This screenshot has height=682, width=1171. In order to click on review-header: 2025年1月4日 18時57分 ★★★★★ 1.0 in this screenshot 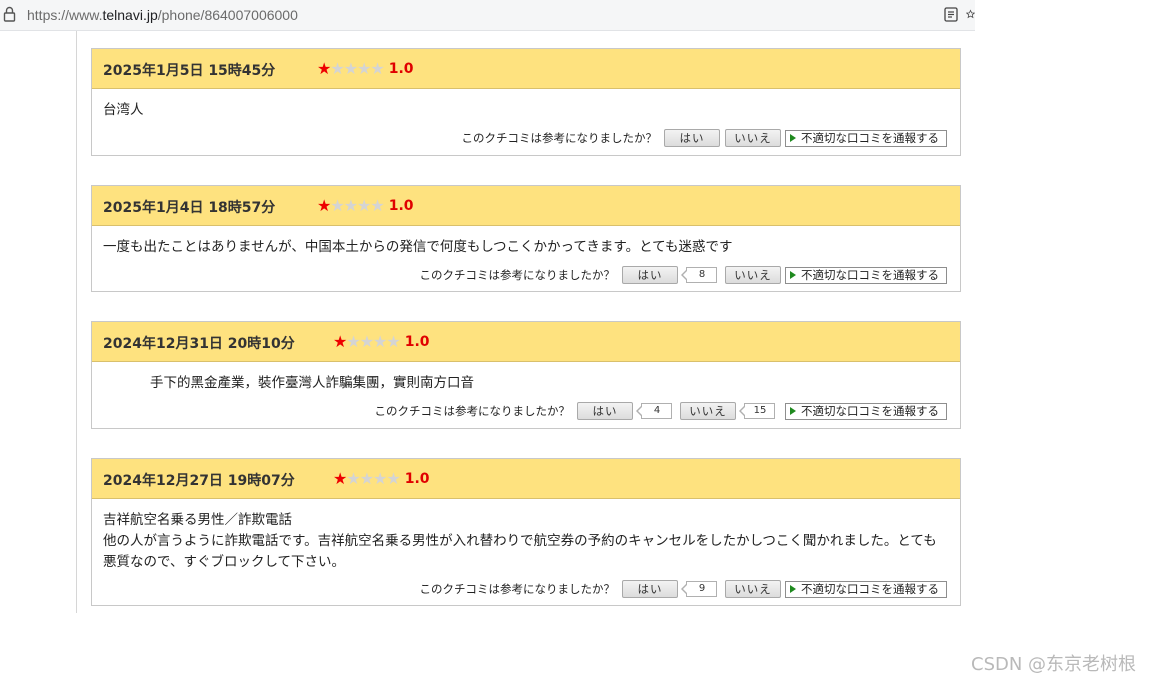, I will do `click(526, 206)`.